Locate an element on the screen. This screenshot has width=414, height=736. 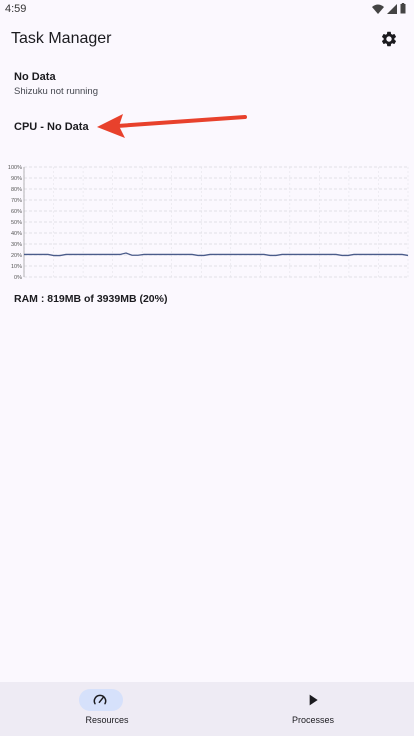
y-tick-label: 10% is located at coordinates (16, 267).